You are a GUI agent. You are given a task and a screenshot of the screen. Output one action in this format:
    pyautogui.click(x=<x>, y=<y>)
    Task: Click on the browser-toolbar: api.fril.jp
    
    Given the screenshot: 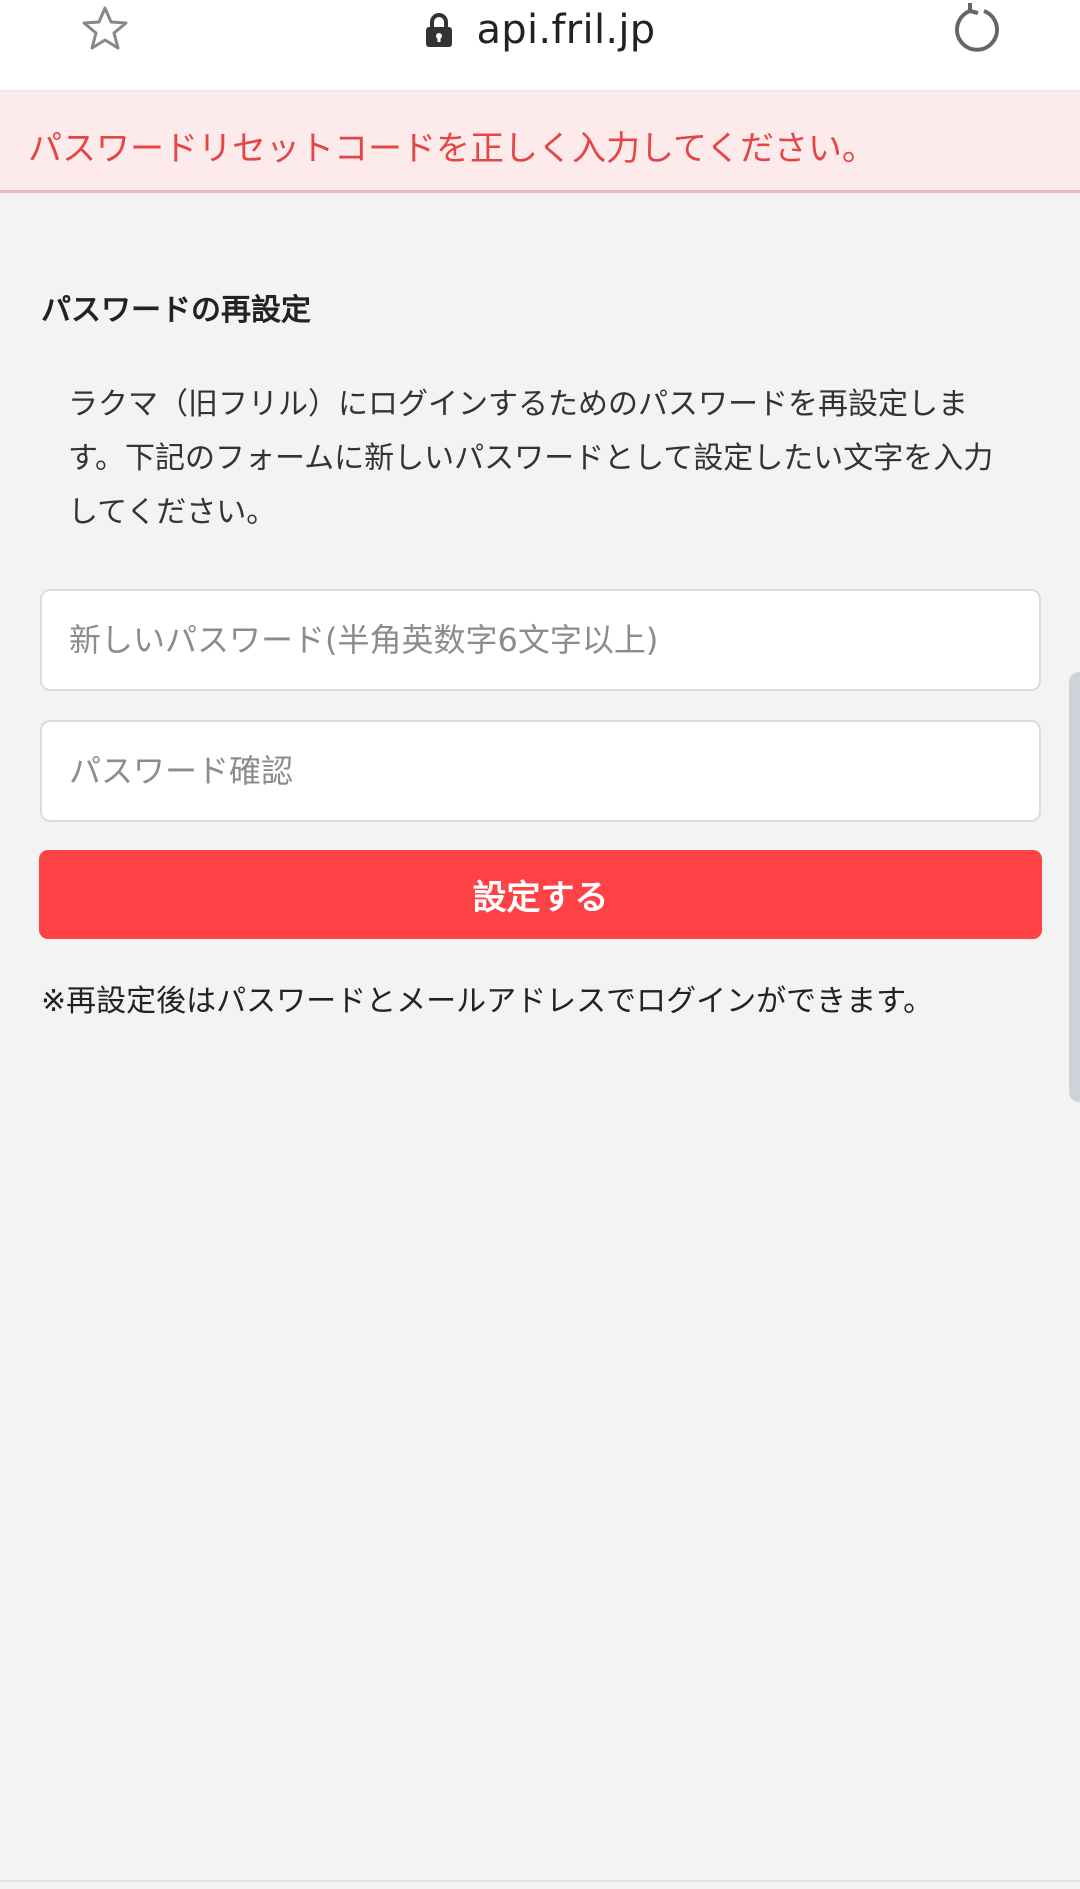 What is the action you would take?
    pyautogui.click(x=540, y=45)
    